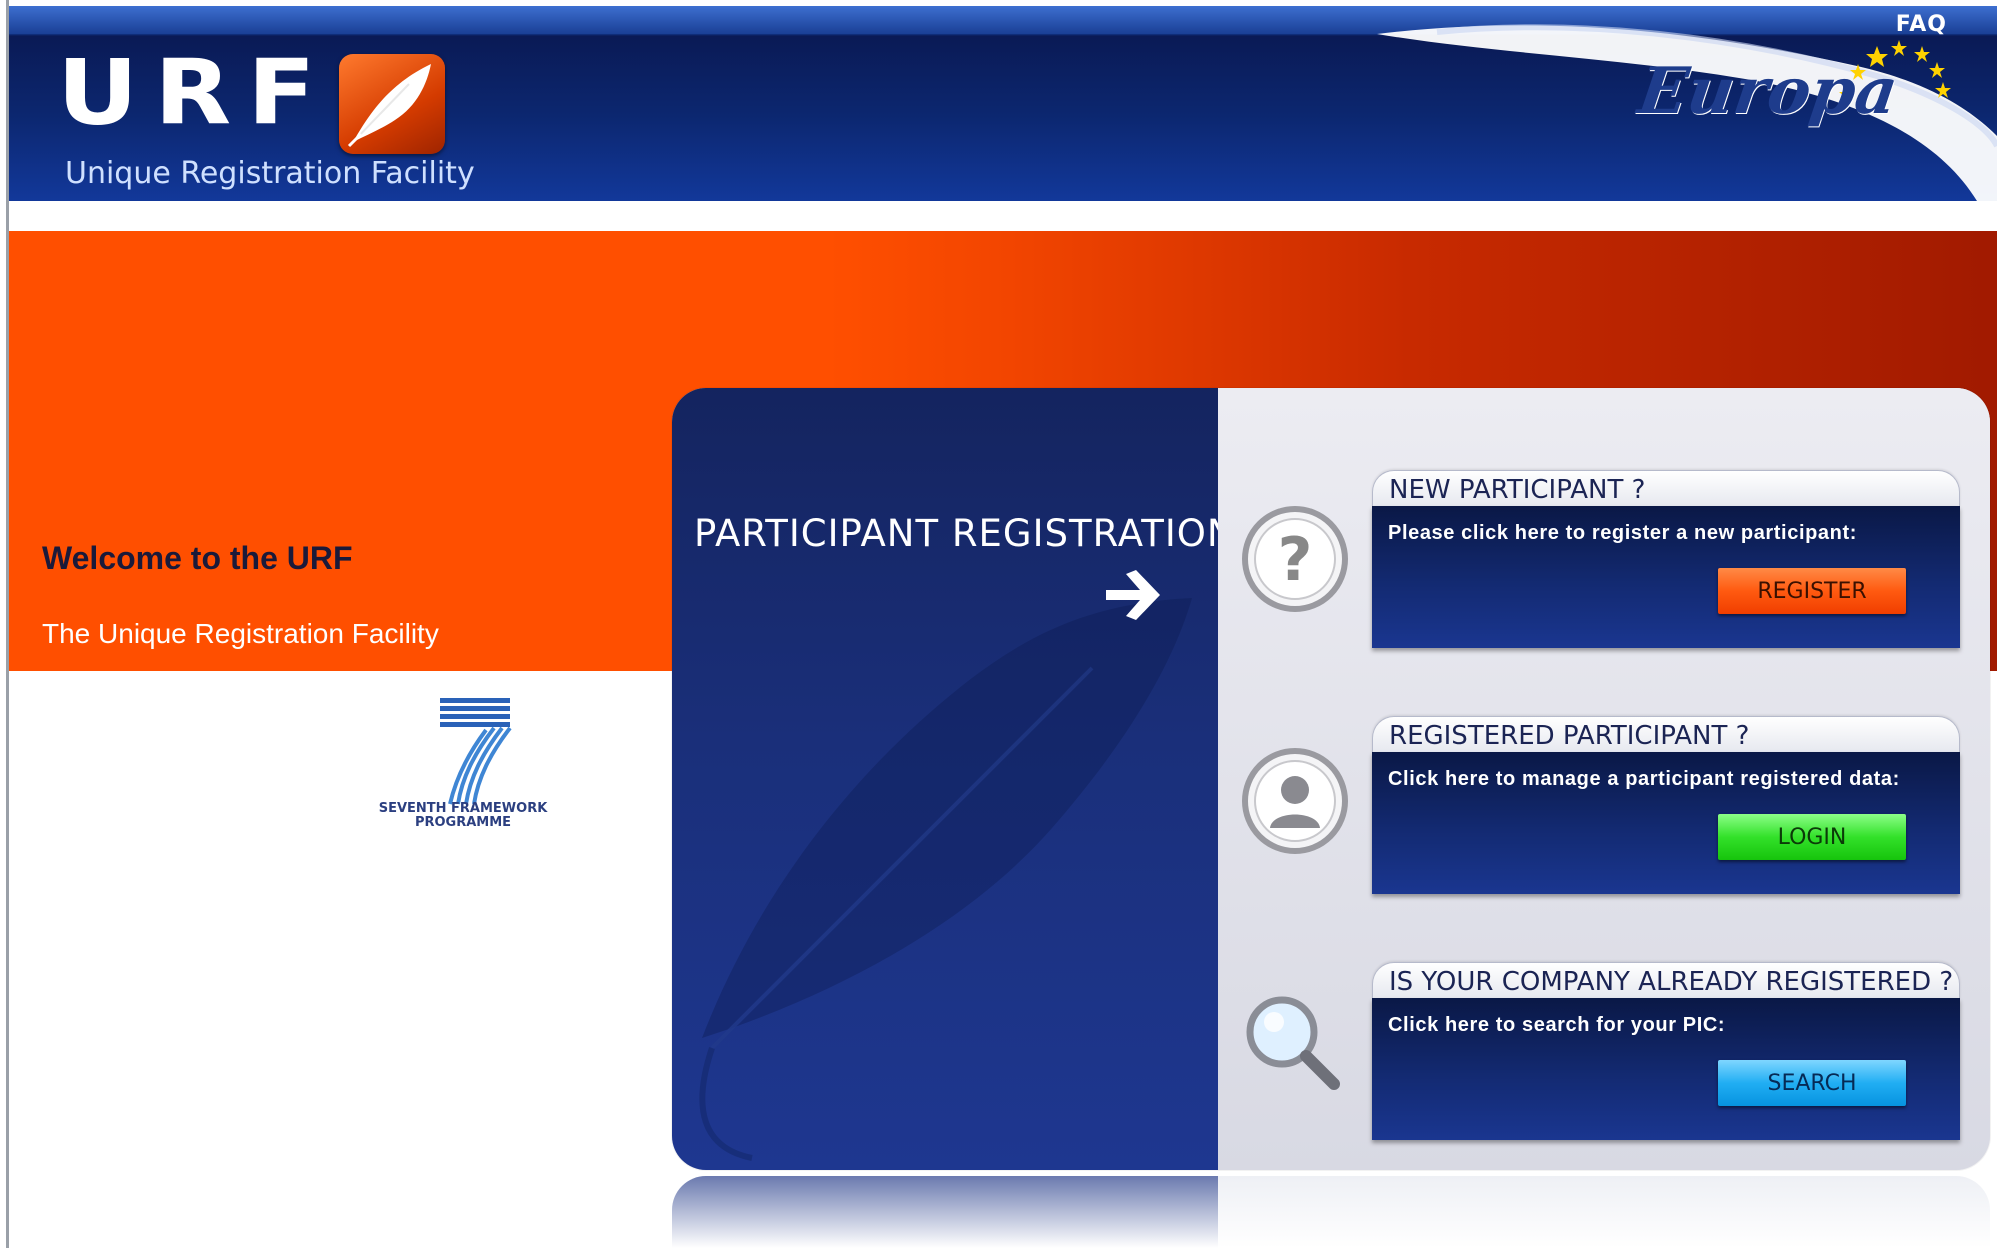 The height and width of the screenshot is (1248, 1997). I want to click on feather-logo-icon, so click(392, 104).